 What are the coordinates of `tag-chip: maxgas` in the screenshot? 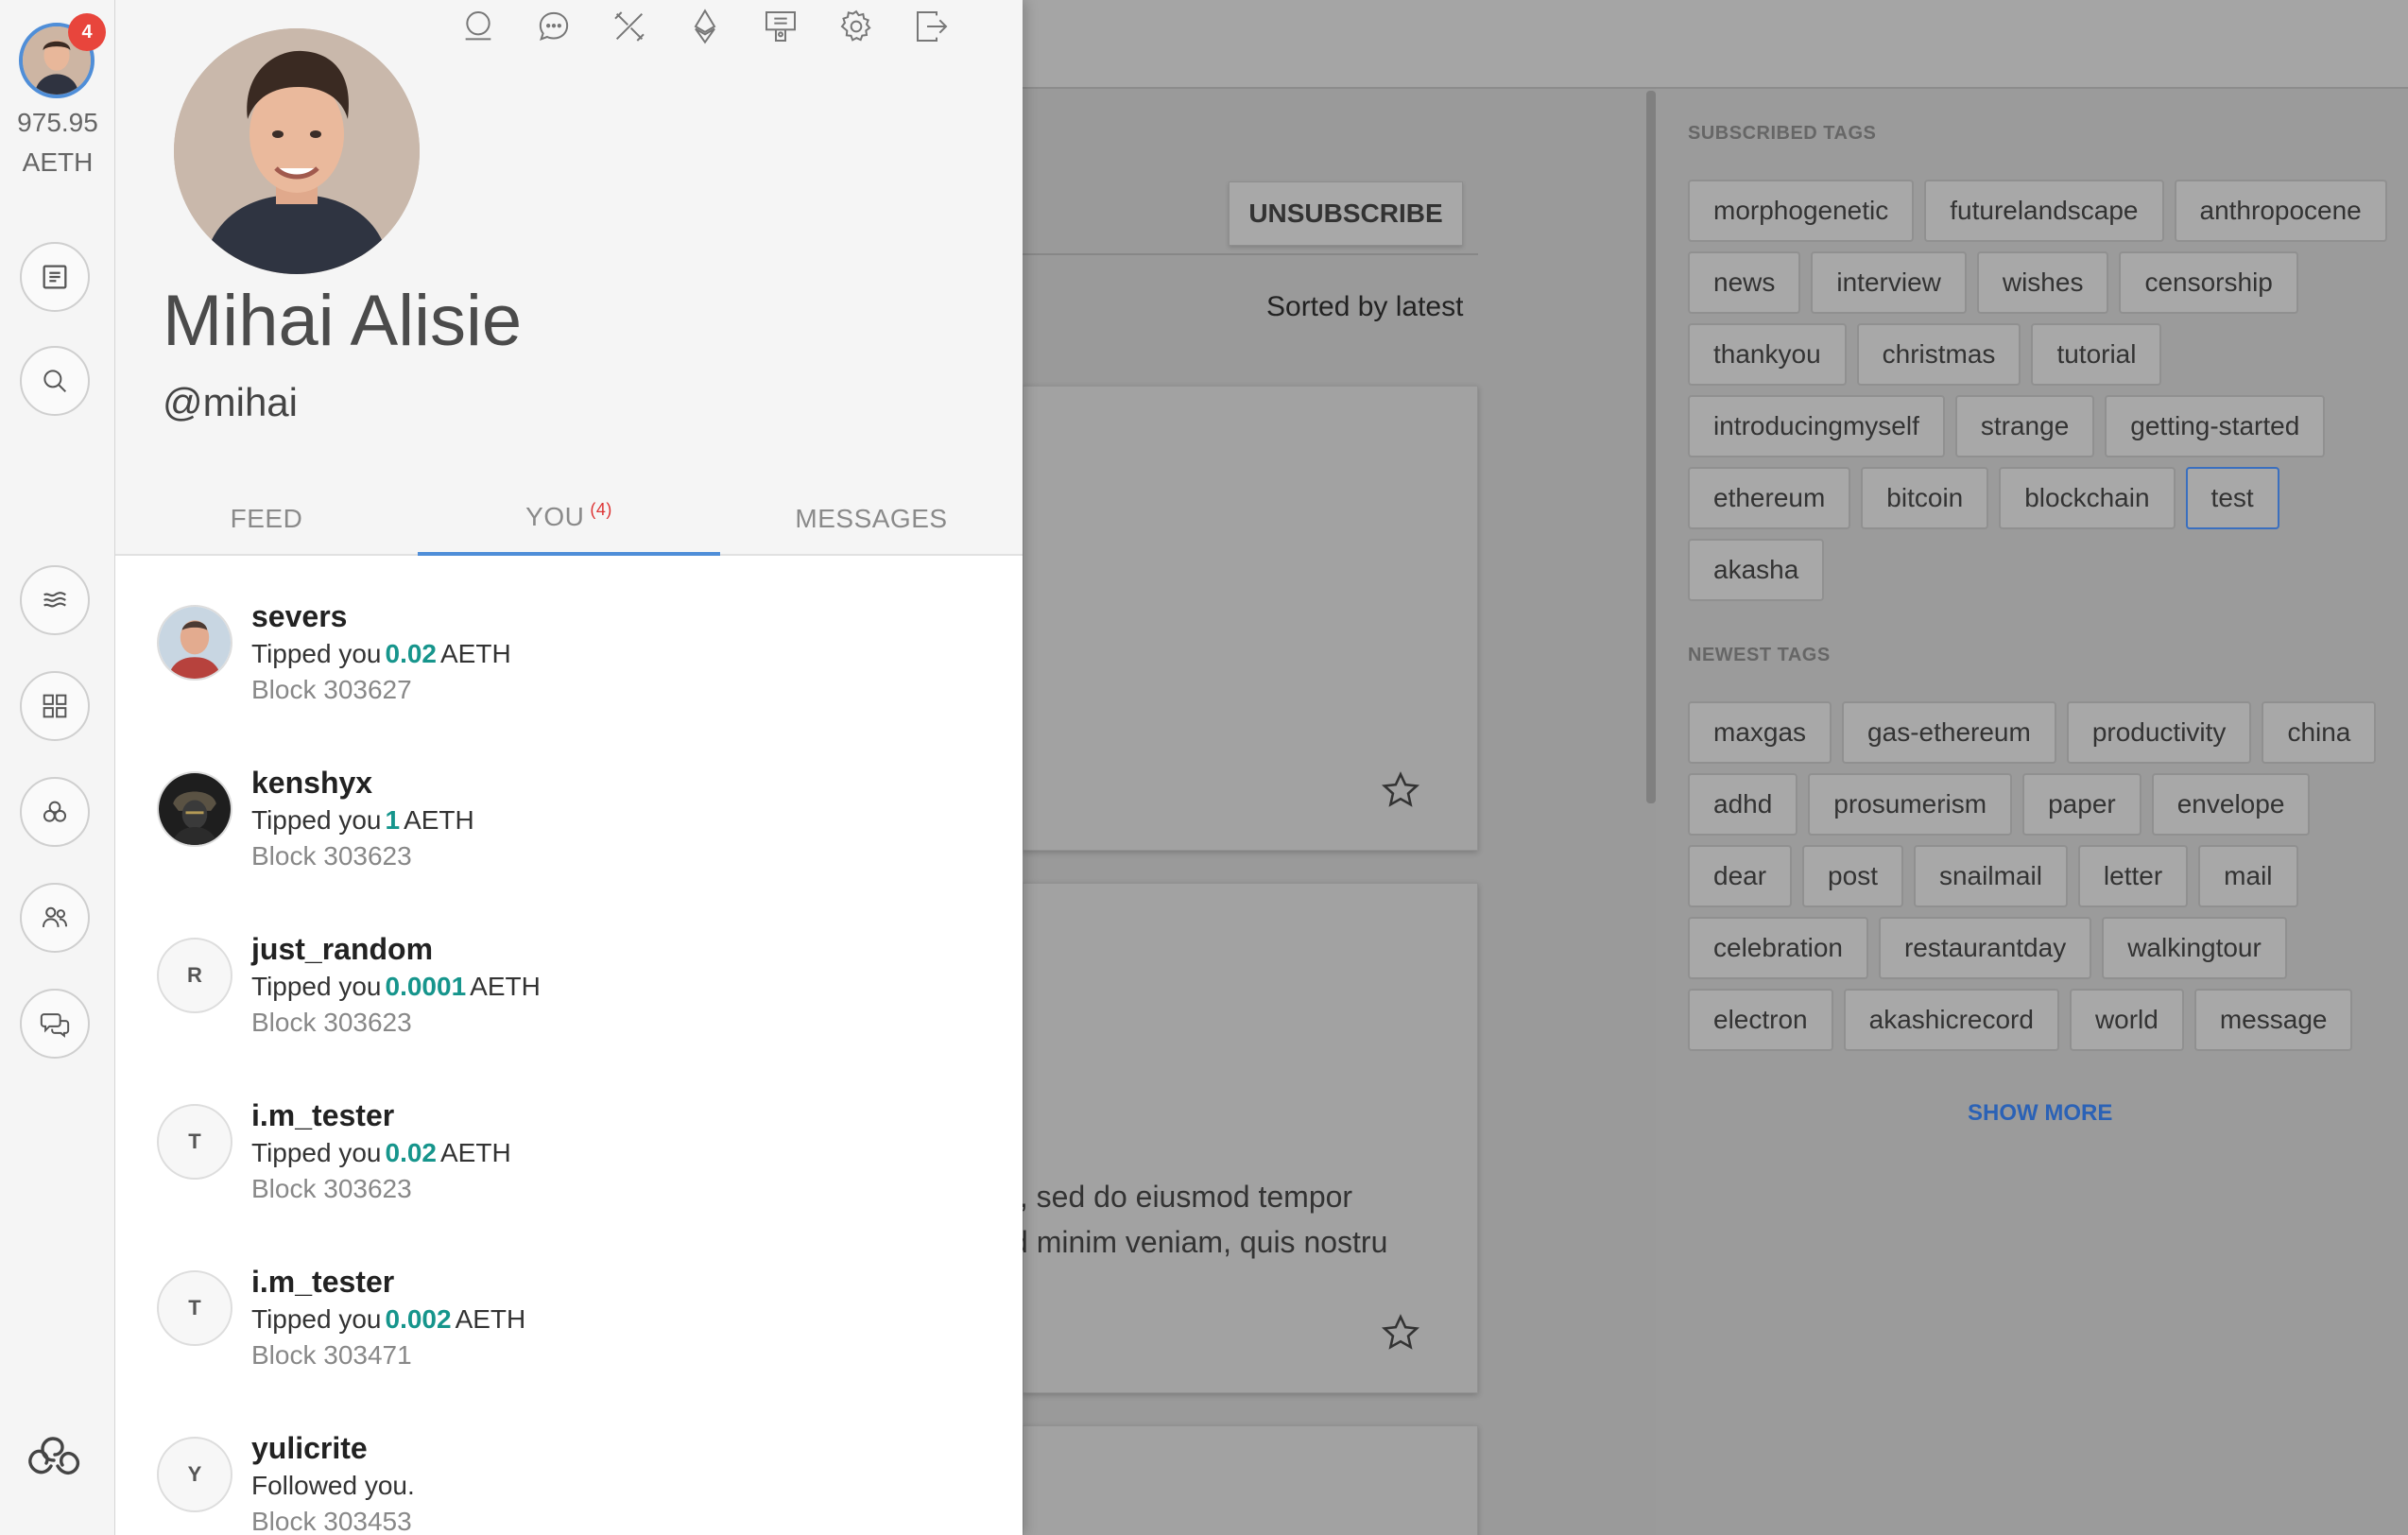 It's located at (1760, 732).